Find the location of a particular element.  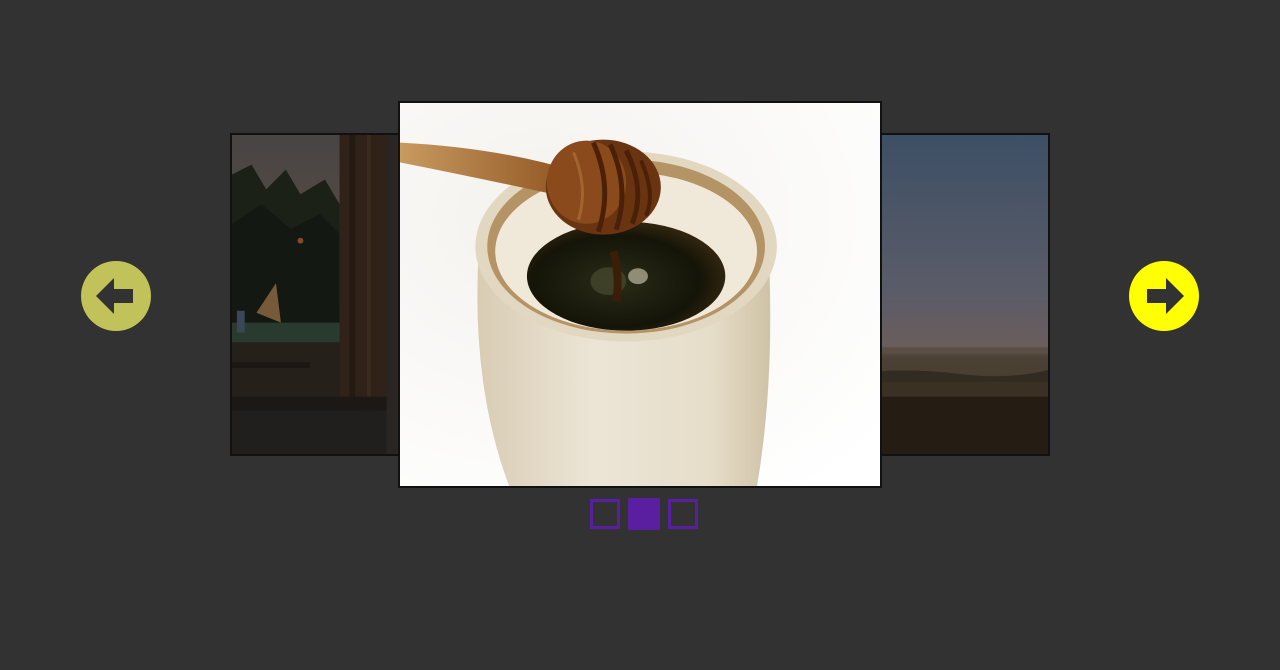

carousel-slide-previous is located at coordinates (320, 294).